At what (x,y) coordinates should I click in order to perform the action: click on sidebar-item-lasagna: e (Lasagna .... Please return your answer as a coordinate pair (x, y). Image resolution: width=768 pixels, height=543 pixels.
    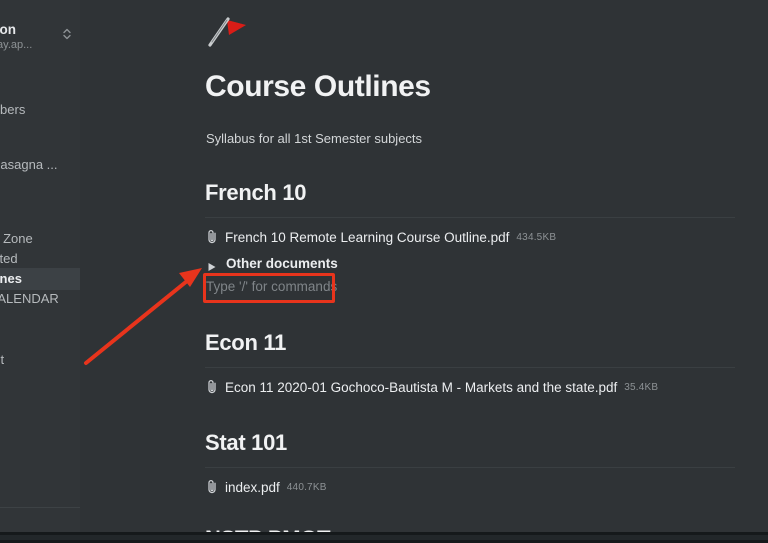
    Looking at the image, I should click on (40, 165).